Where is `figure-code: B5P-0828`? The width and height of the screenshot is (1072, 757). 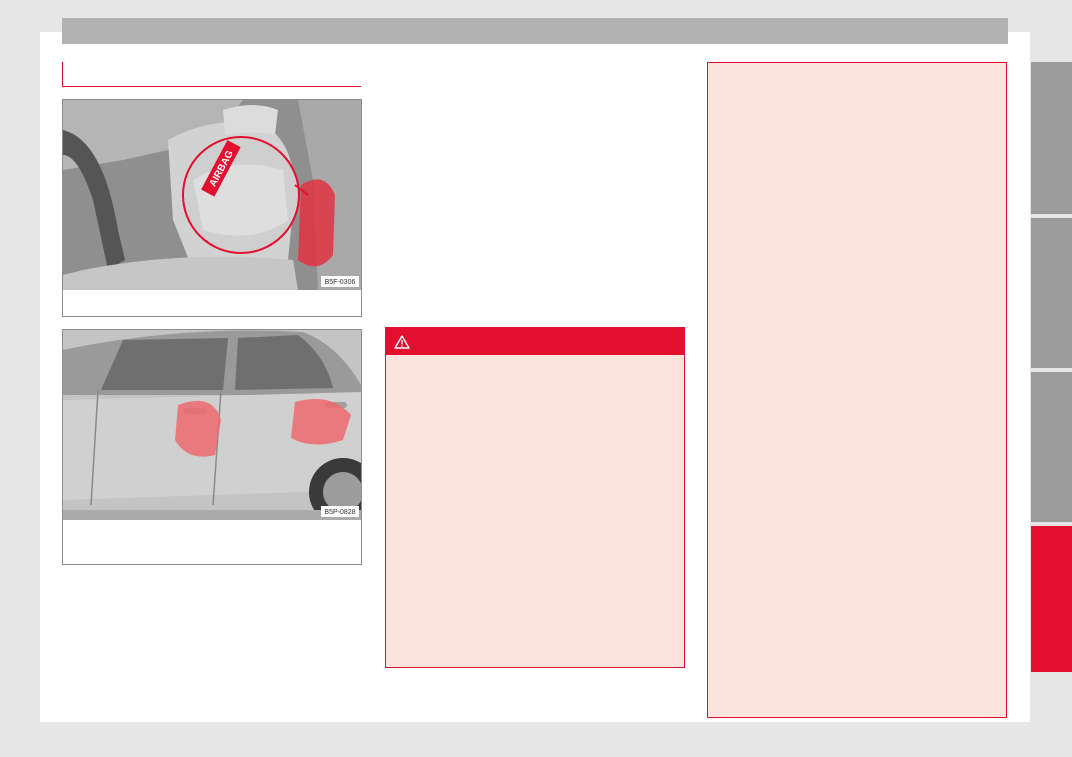
figure-code: B5P-0828 is located at coordinates (339, 512).